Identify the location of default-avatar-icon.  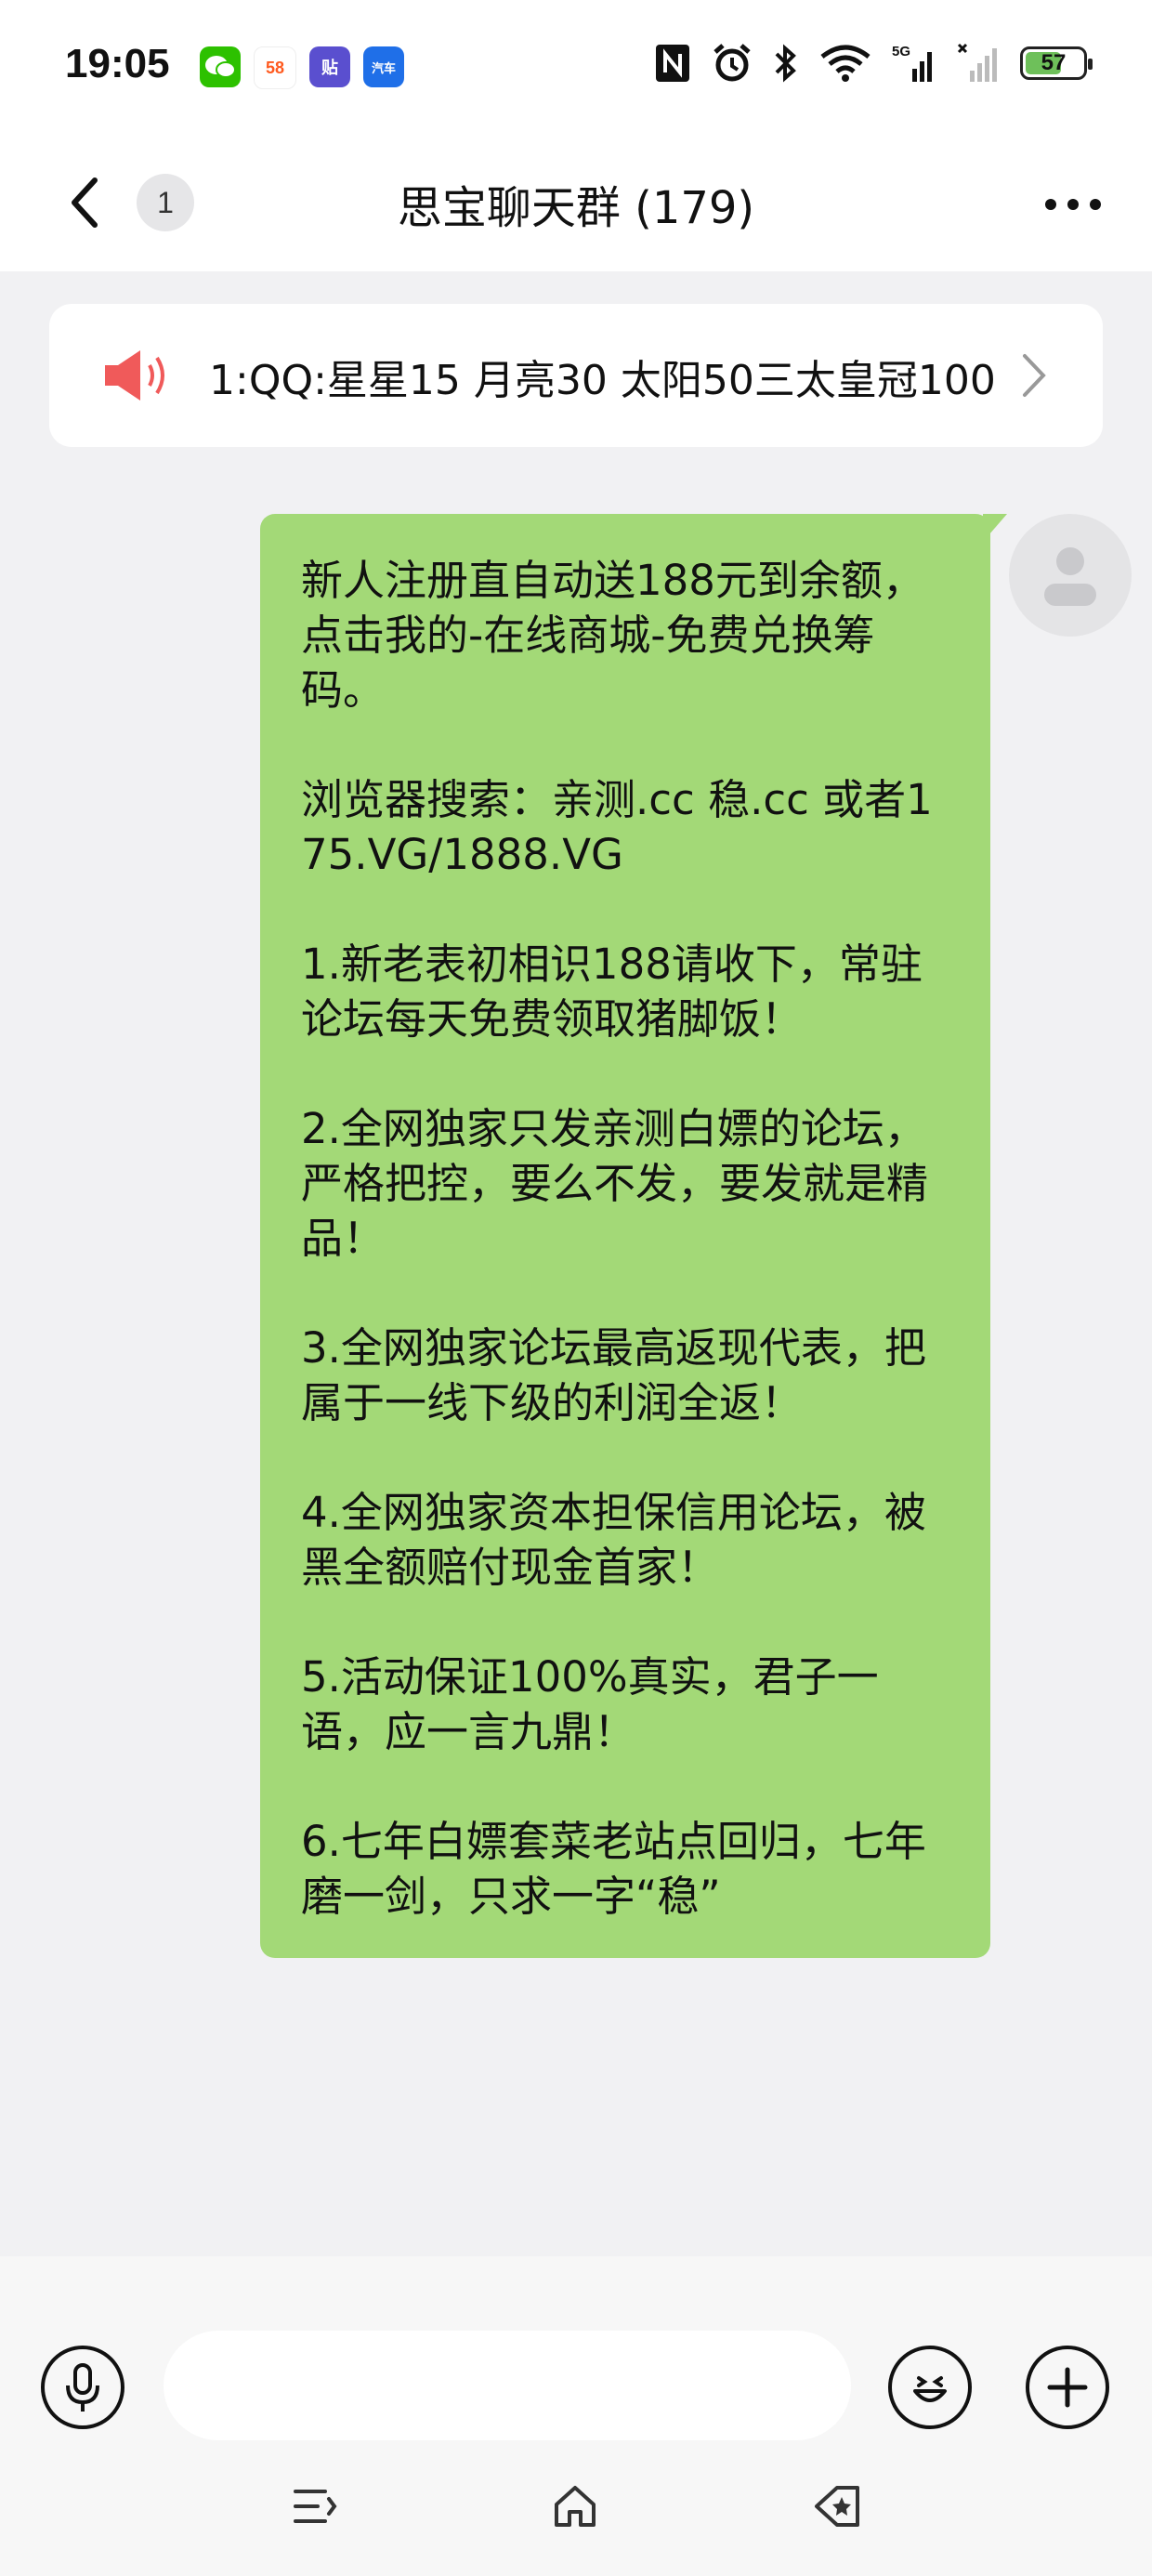
(1070, 576).